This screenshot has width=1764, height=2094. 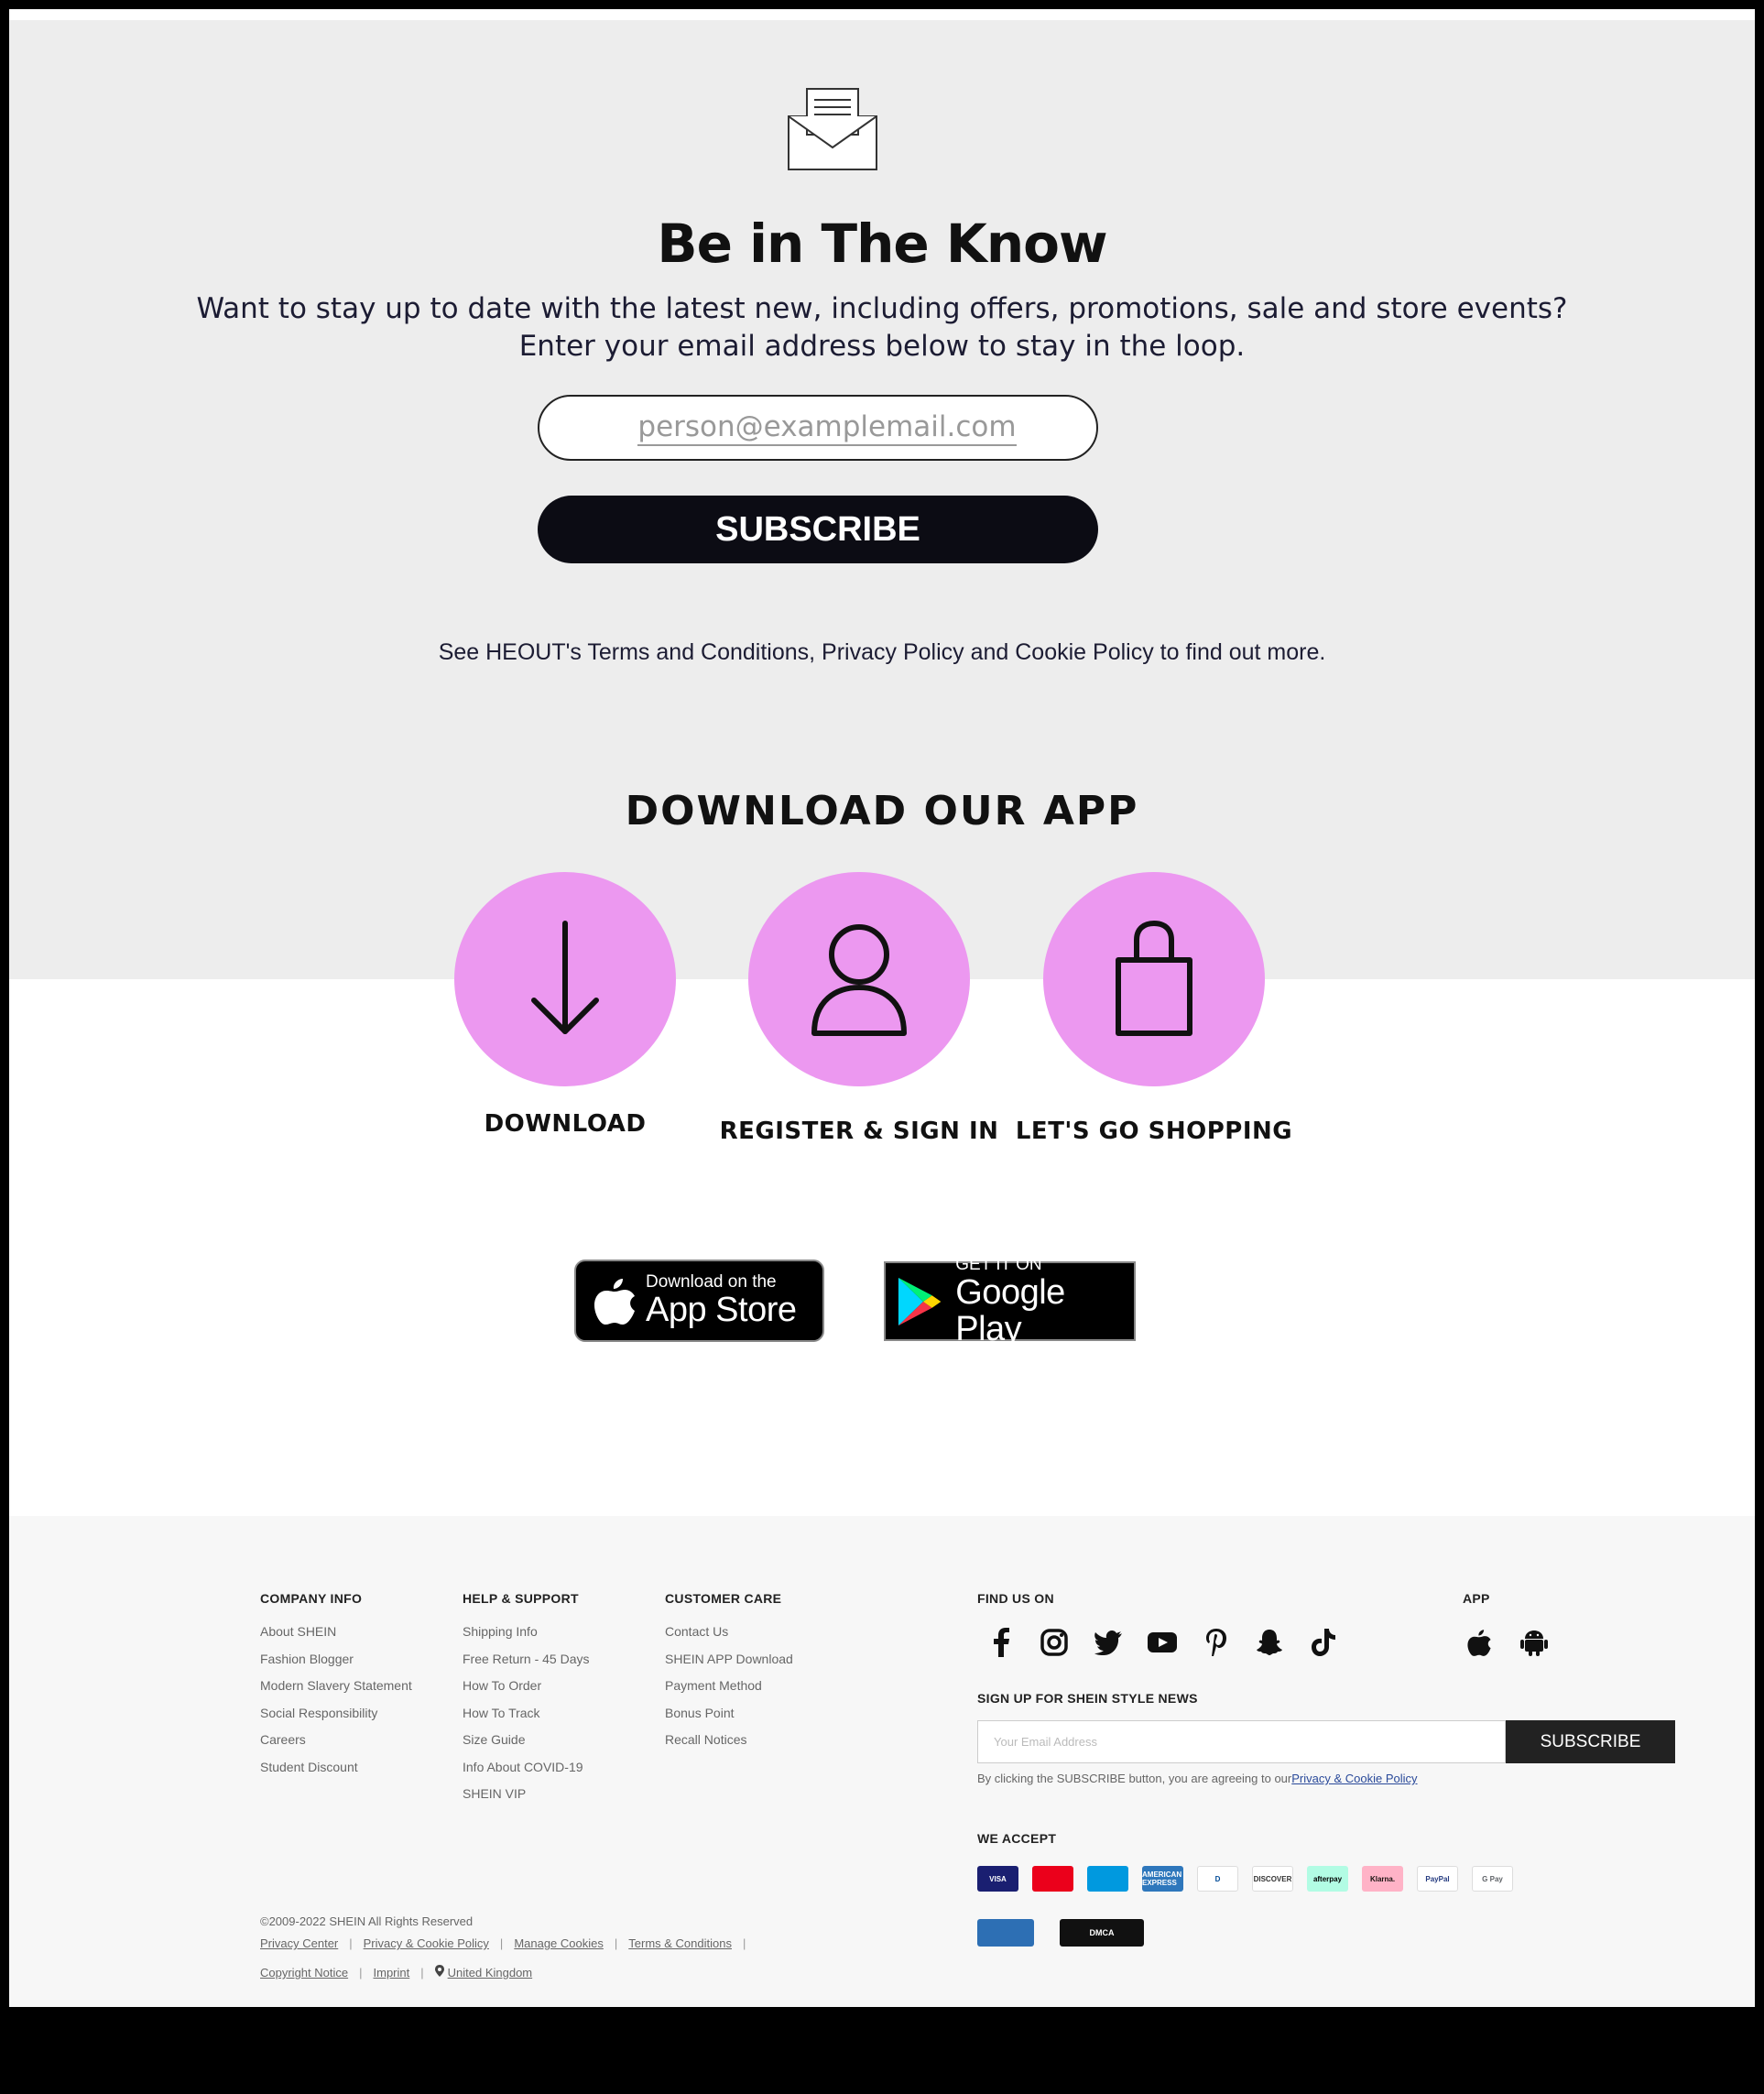 I want to click on arrow-down-icon, so click(x=565, y=977).